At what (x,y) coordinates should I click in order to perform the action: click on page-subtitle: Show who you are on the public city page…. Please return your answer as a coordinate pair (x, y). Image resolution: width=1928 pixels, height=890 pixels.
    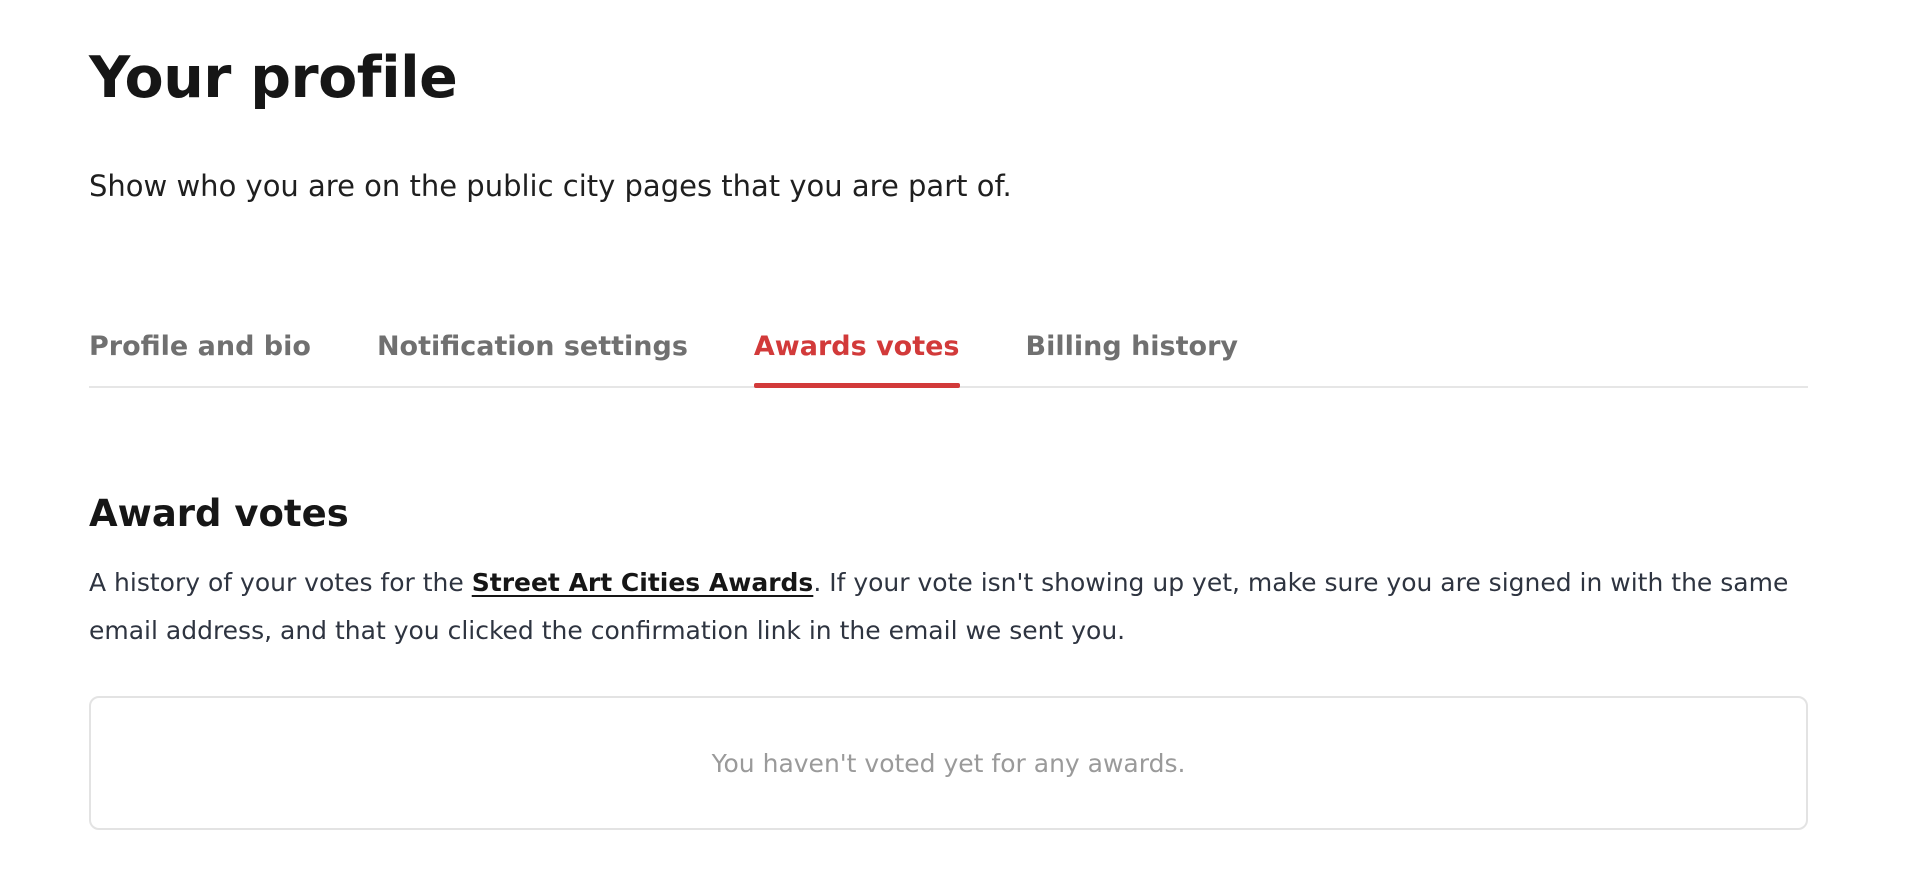
    Looking at the image, I should click on (550, 186).